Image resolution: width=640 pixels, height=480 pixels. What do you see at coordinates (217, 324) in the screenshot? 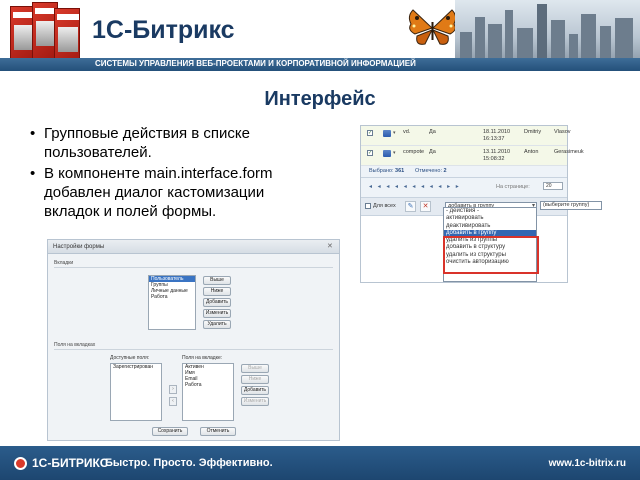
I see `tab-delete-button: Удалить` at bounding box center [217, 324].